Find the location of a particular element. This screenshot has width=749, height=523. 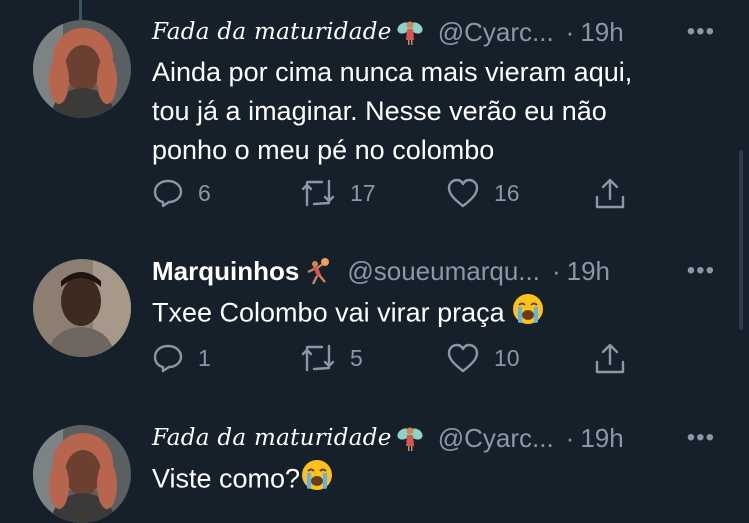

retweet-count: 5 is located at coordinates (356, 357).